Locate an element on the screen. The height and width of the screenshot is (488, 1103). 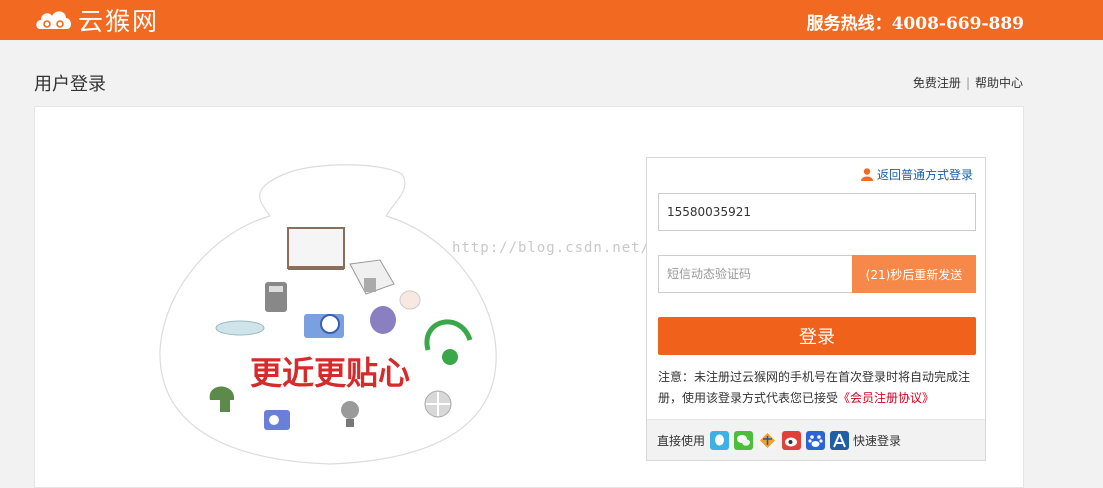
page-title: 用户登录 is located at coordinates (70, 84).